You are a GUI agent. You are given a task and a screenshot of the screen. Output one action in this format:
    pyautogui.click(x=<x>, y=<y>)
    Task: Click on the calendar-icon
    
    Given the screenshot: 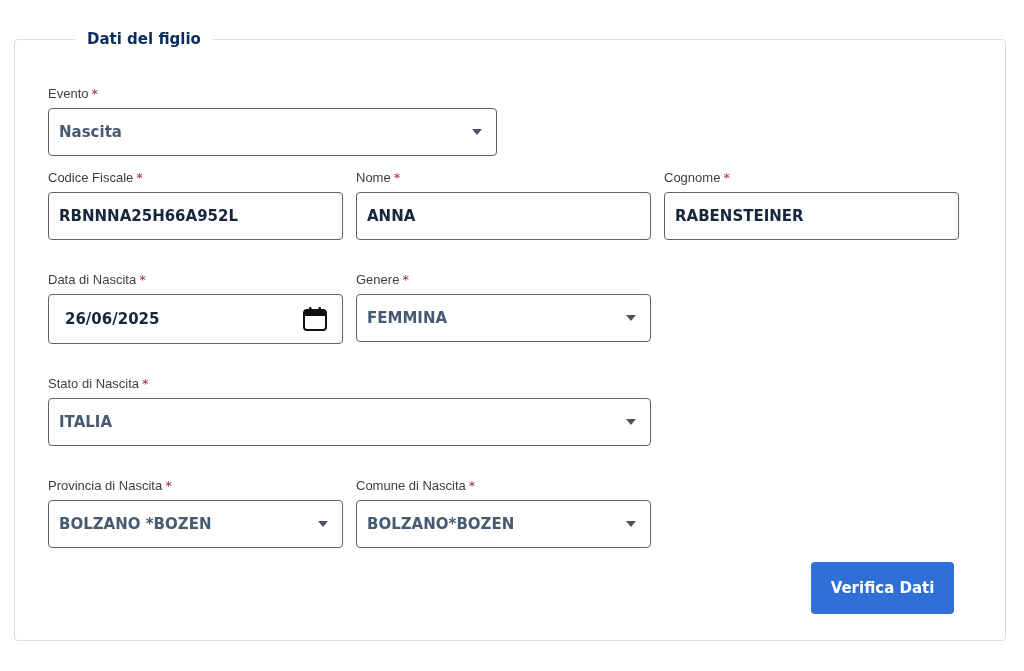 What is the action you would take?
    pyautogui.click(x=315, y=319)
    